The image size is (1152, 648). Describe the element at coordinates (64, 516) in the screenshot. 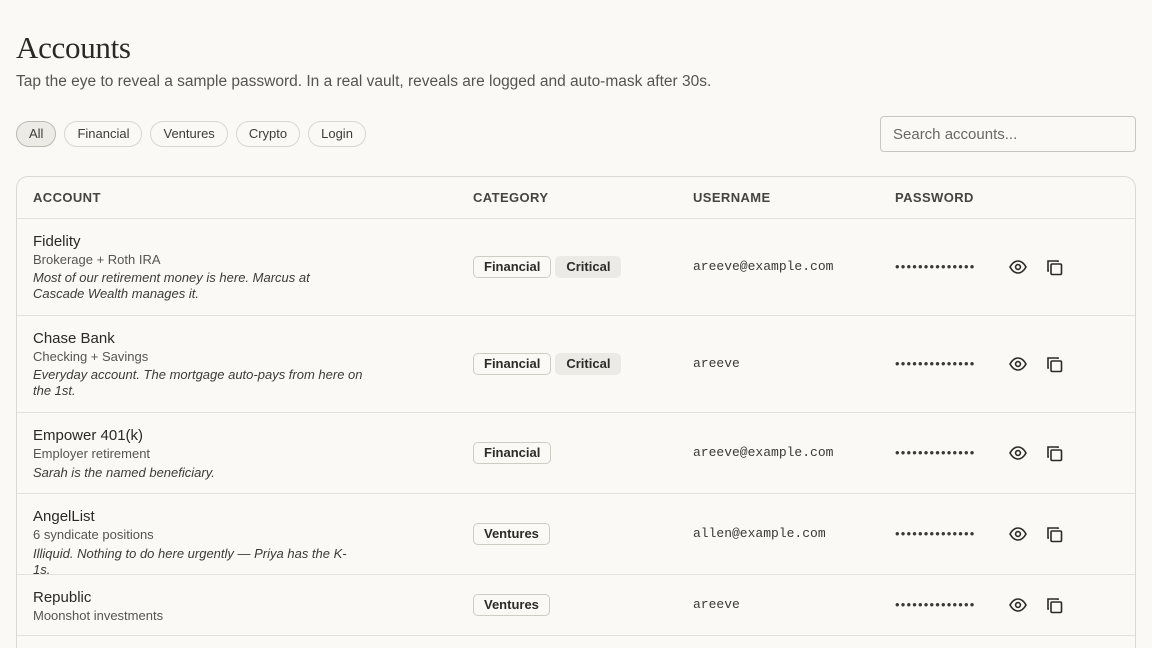

I see `account-name: AngelList` at that location.